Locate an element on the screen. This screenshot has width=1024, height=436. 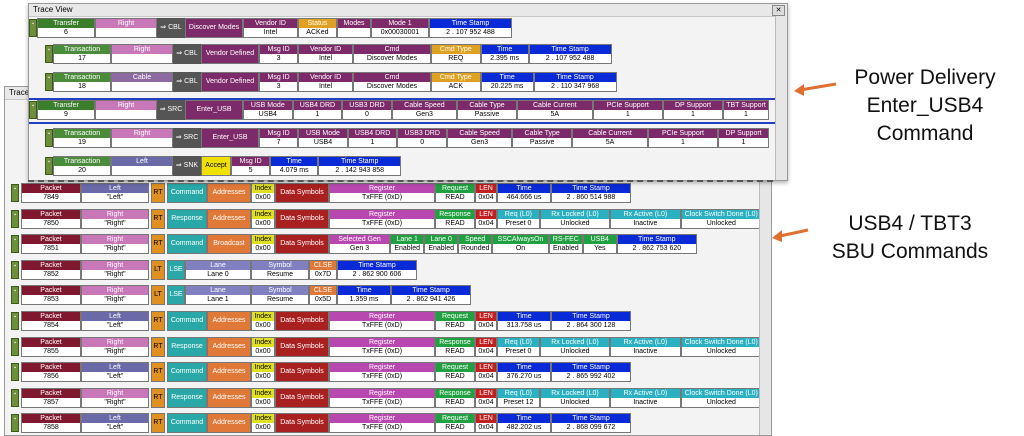
field-register-label: Register is located at coordinates (382, 188).